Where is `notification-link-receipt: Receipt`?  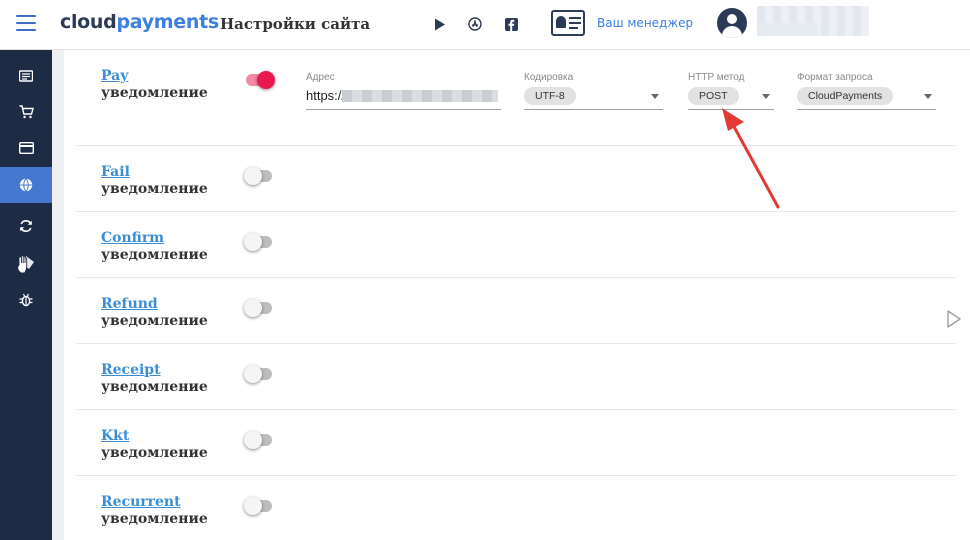 notification-link-receipt: Receipt is located at coordinates (154, 370).